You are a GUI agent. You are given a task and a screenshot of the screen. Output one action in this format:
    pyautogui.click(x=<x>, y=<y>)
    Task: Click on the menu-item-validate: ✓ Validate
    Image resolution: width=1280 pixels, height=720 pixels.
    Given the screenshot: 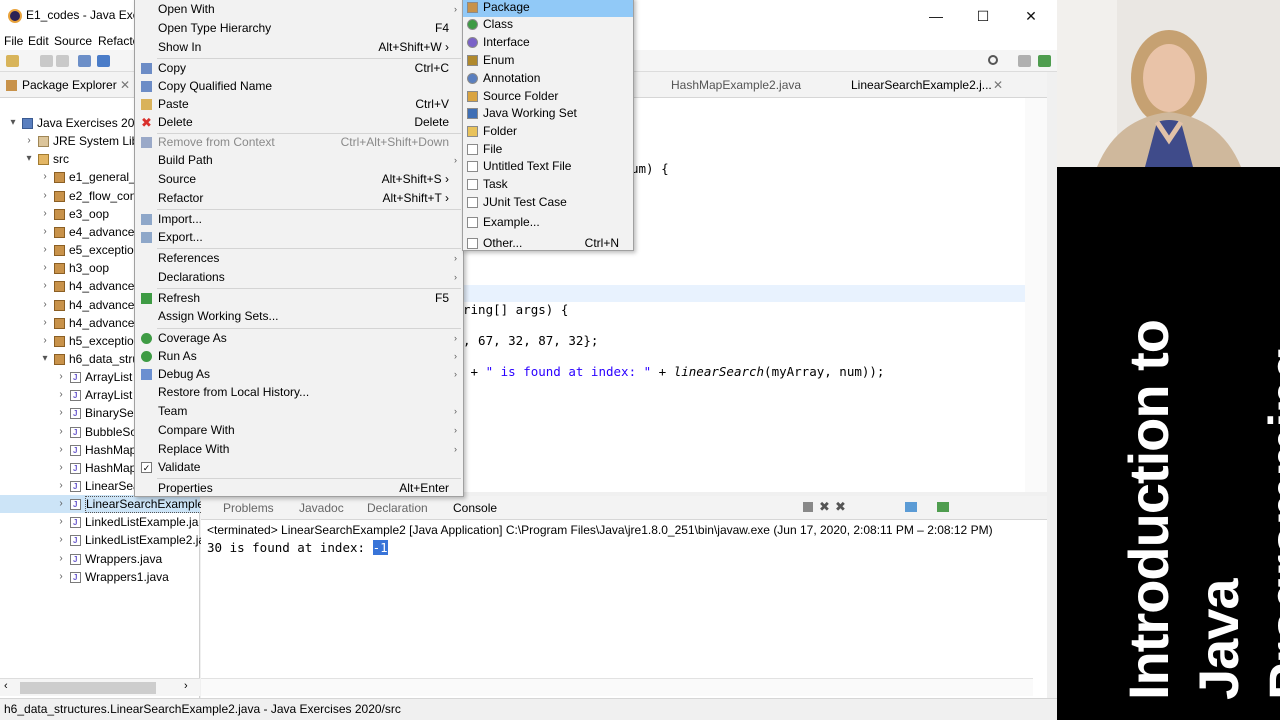 What is the action you would take?
    pyautogui.click(x=299, y=467)
    